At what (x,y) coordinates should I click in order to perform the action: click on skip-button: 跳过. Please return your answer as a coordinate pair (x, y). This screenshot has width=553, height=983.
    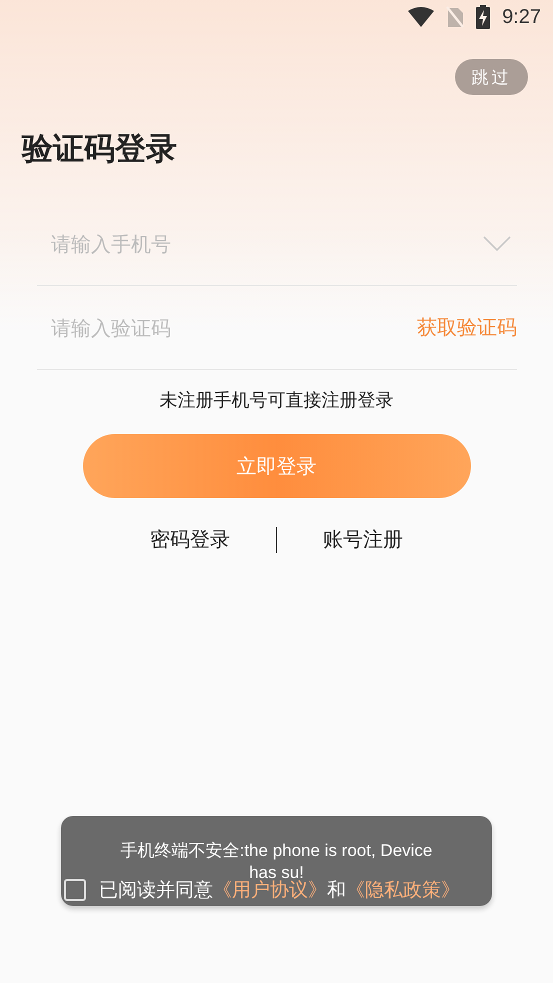
    Looking at the image, I should click on (491, 77).